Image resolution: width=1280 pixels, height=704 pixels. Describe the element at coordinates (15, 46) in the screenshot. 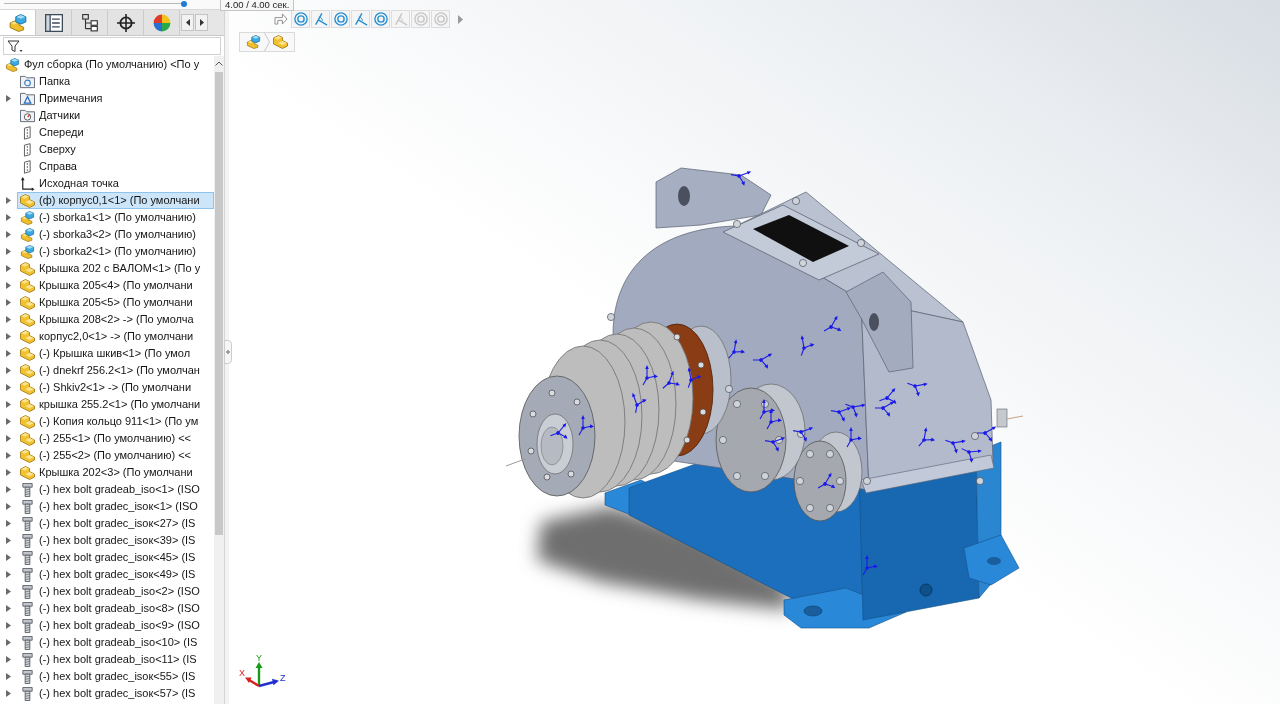

I see `filter-icon` at that location.